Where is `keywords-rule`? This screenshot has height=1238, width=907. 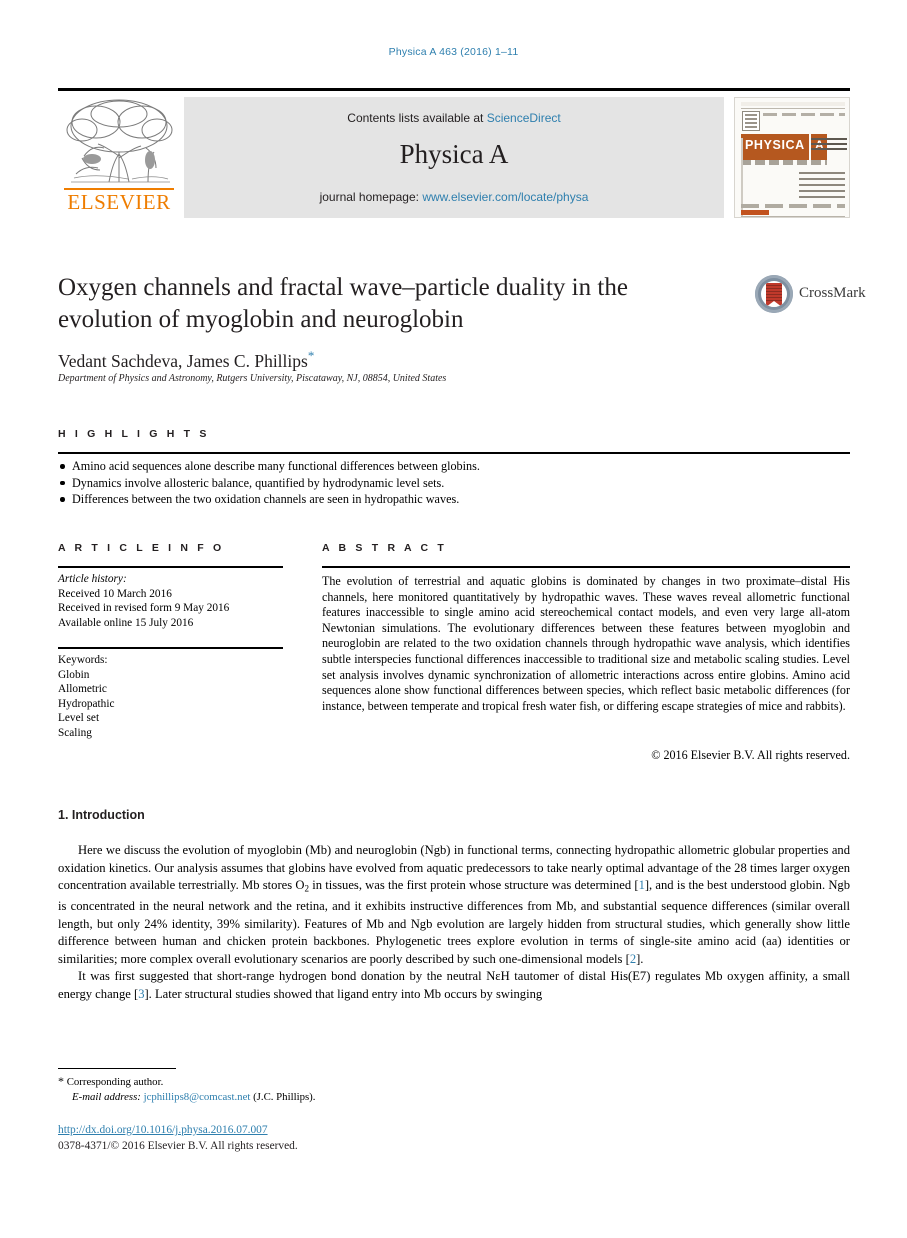 keywords-rule is located at coordinates (170, 648).